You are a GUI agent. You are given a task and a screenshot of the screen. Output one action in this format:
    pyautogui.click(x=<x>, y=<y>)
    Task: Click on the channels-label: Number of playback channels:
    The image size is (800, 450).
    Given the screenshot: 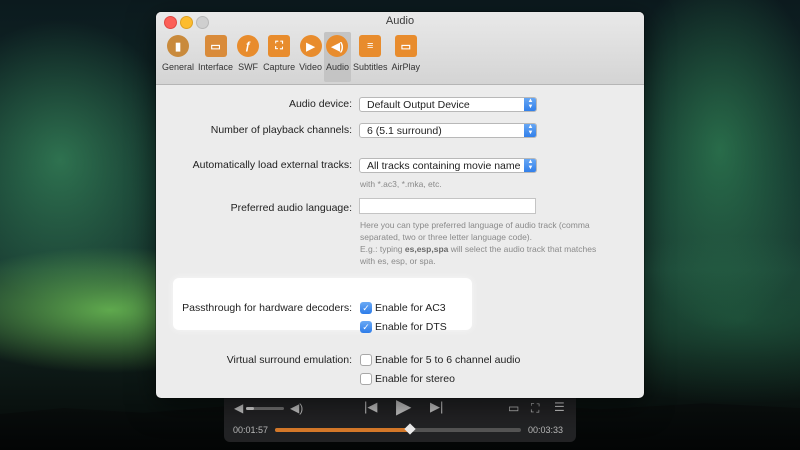 What is the action you would take?
    pyautogui.click(x=281, y=130)
    